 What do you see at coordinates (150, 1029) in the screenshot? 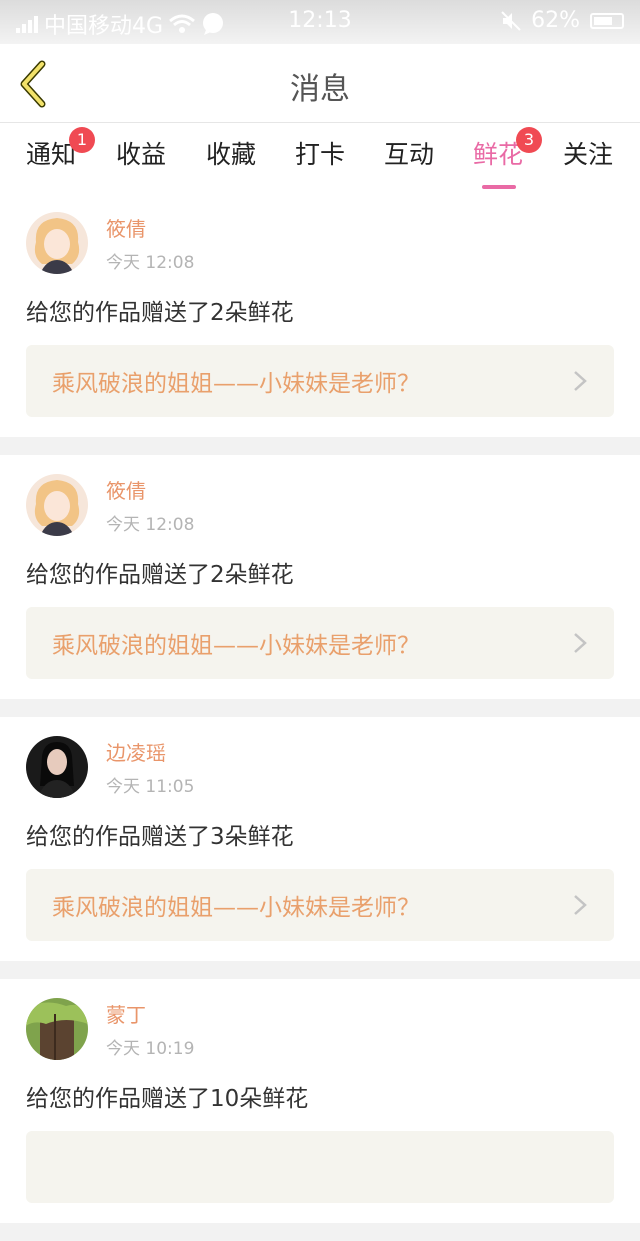
I see `user-meta: 蒙丁 今天 10:19` at bounding box center [150, 1029].